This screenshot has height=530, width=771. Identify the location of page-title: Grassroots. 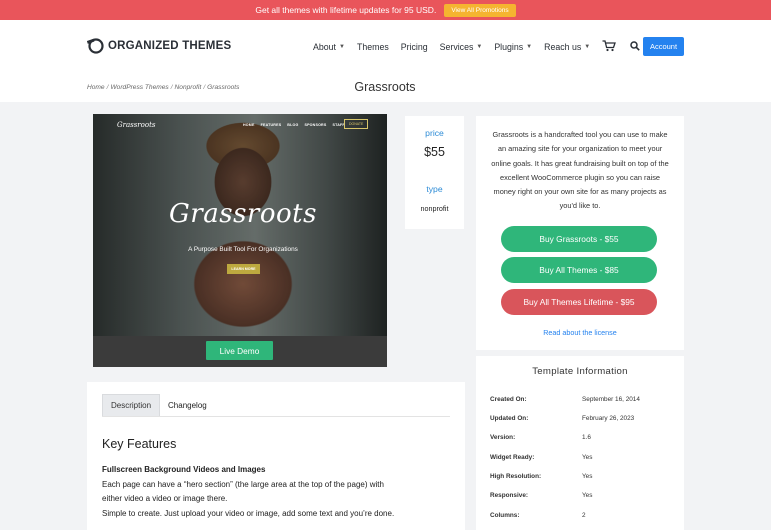
(385, 87).